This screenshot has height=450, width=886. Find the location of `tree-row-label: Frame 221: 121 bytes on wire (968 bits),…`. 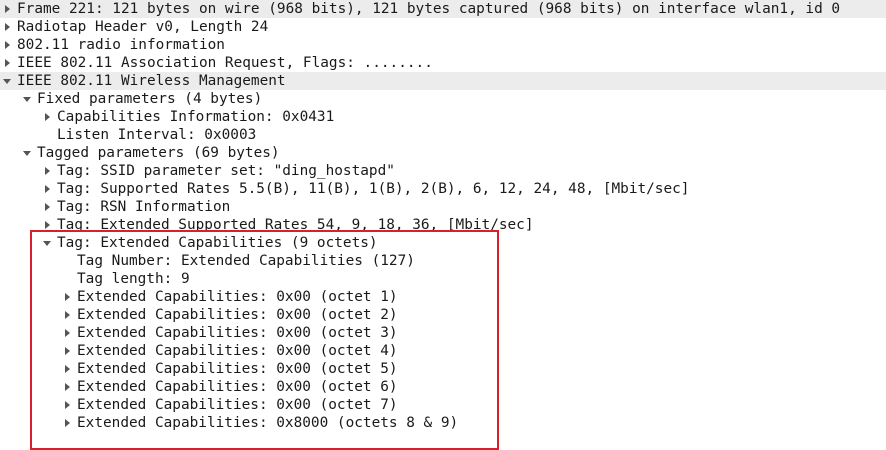

tree-row-label: Frame 221: 121 bytes on wire (968 bits),… is located at coordinates (429, 9).